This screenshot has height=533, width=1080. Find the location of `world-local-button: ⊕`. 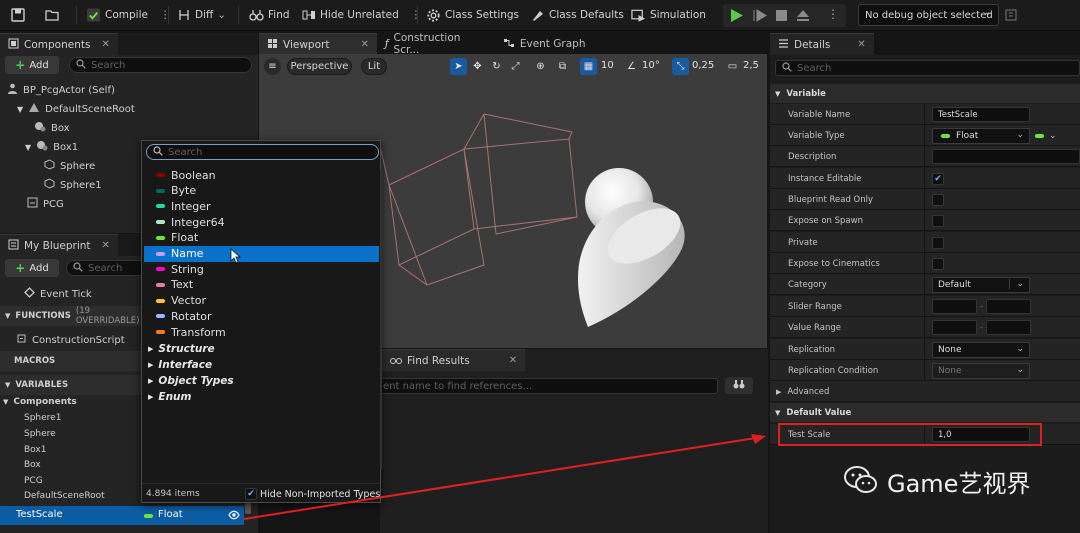

world-local-button: ⊕ is located at coordinates (540, 66).